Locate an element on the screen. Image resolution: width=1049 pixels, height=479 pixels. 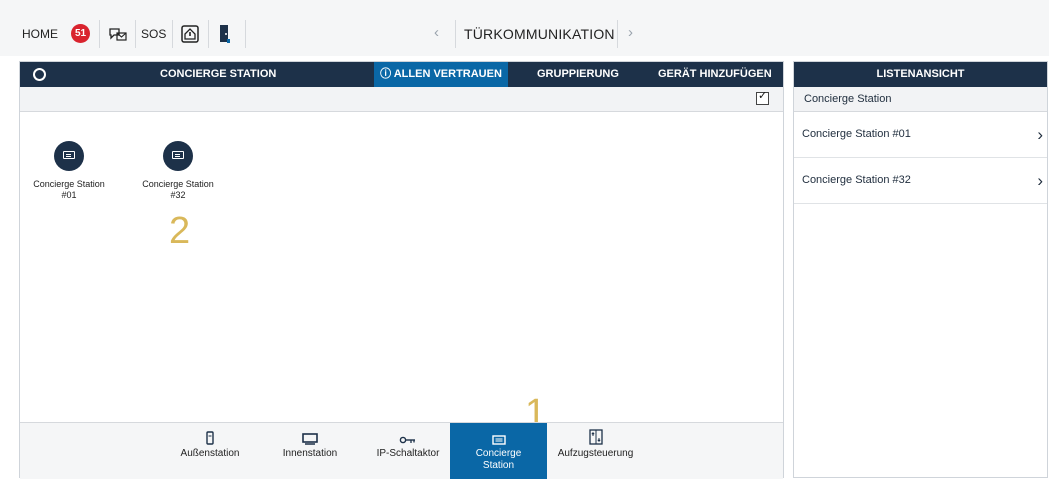
list-item-label: Concierge Station #01 is located at coordinates (856, 134).